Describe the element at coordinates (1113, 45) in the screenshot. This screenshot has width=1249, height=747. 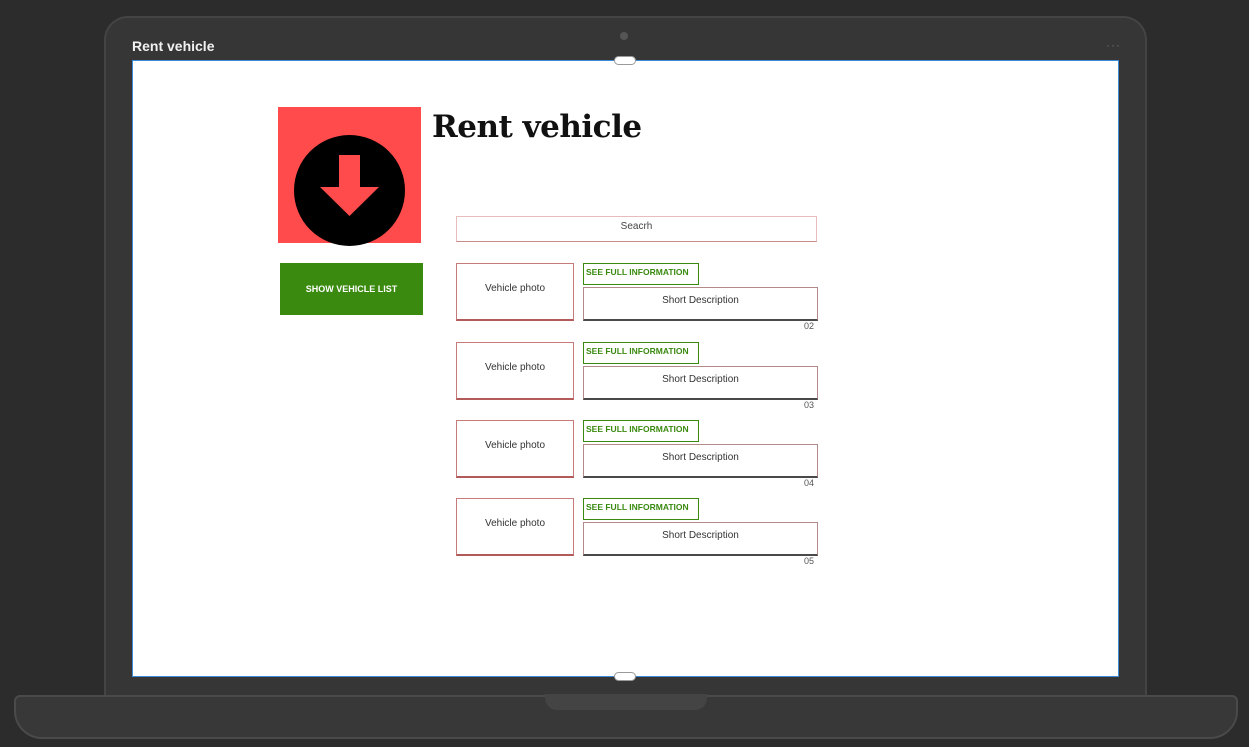
I see `more-options-icon: ···` at that location.